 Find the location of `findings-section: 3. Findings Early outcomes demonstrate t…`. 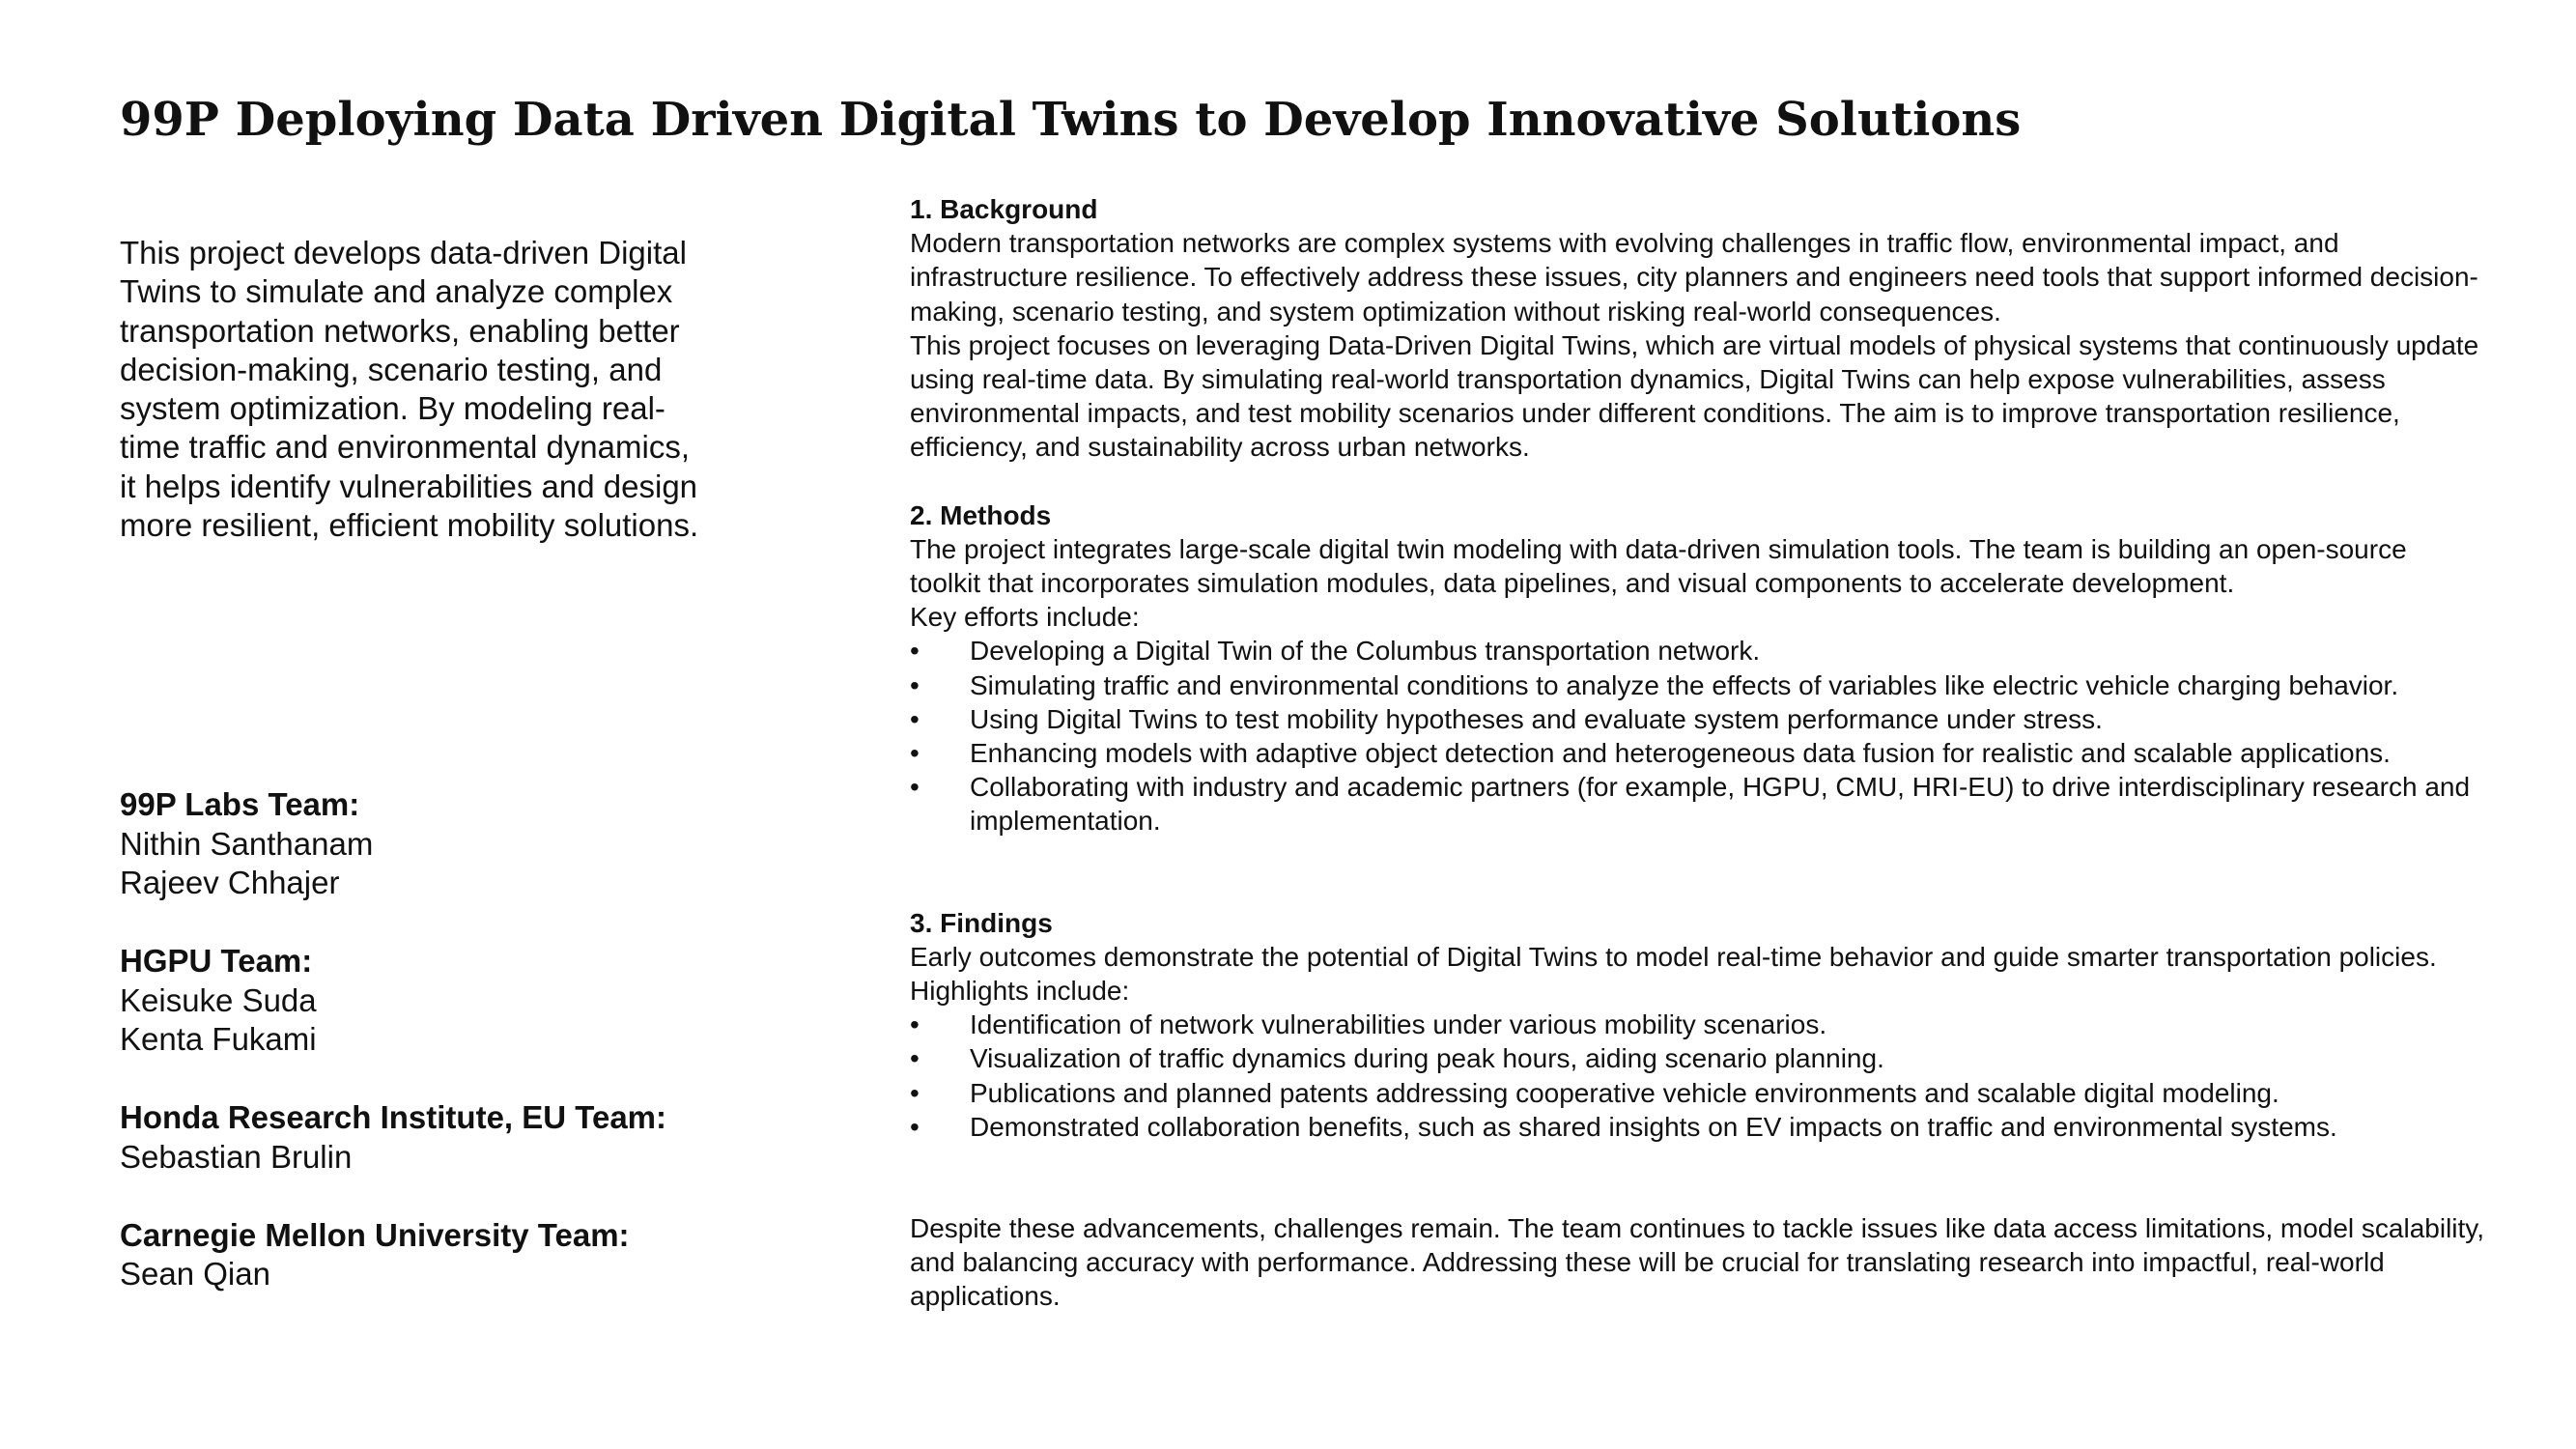

findings-section: 3. Findings Early outcomes demonstrate t… is located at coordinates (1697, 1025).